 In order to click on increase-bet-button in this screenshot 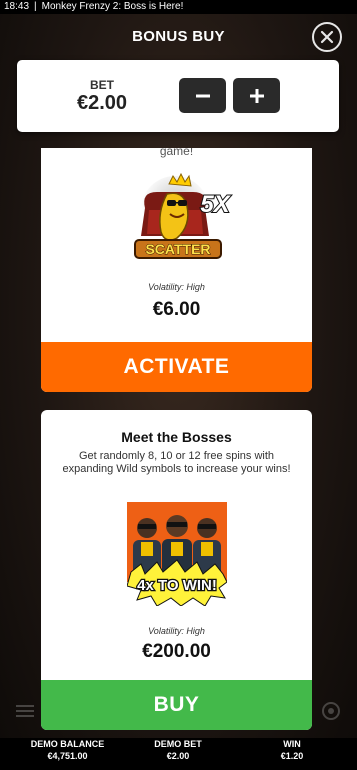, I will do `click(256, 95)`.